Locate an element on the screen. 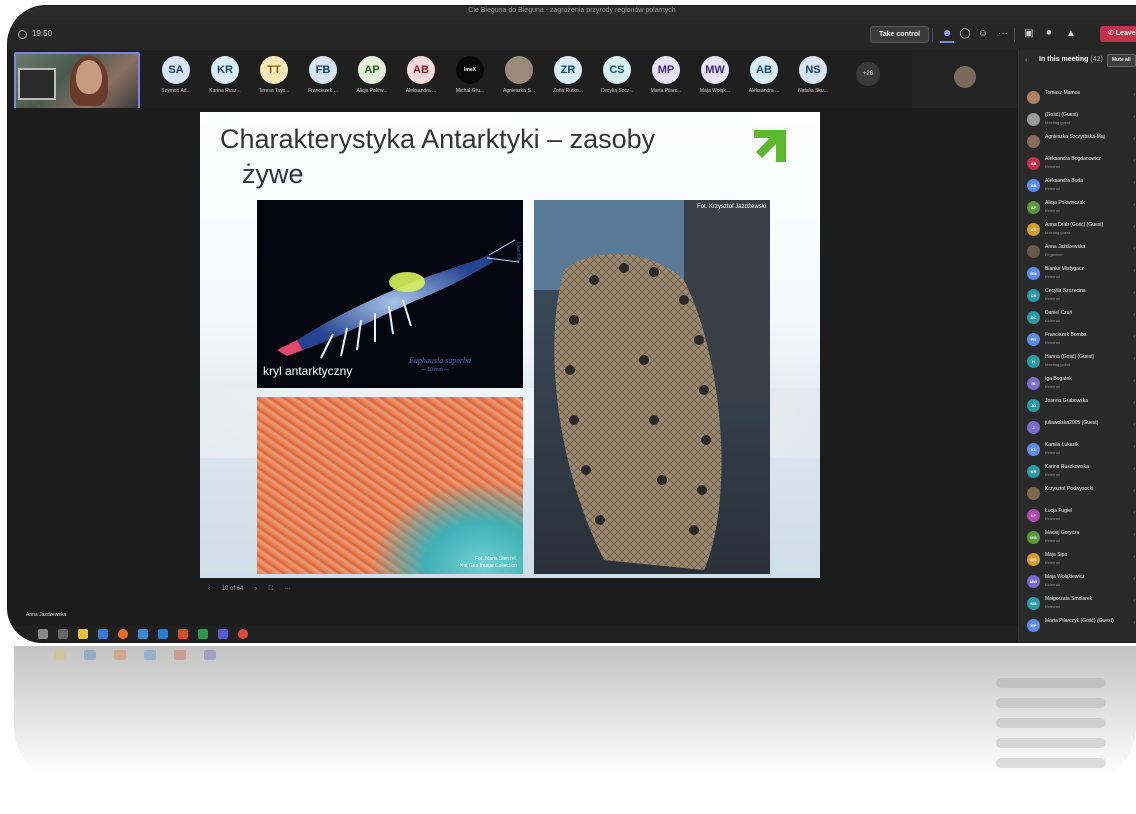 The height and width of the screenshot is (814, 1136). avatar: AB is located at coordinates (1033, 185).